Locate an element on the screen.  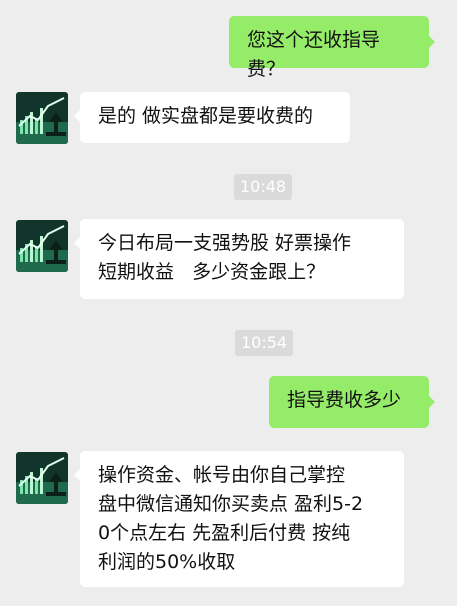
timestamp-badge: 10:48 is located at coordinates (263, 187).